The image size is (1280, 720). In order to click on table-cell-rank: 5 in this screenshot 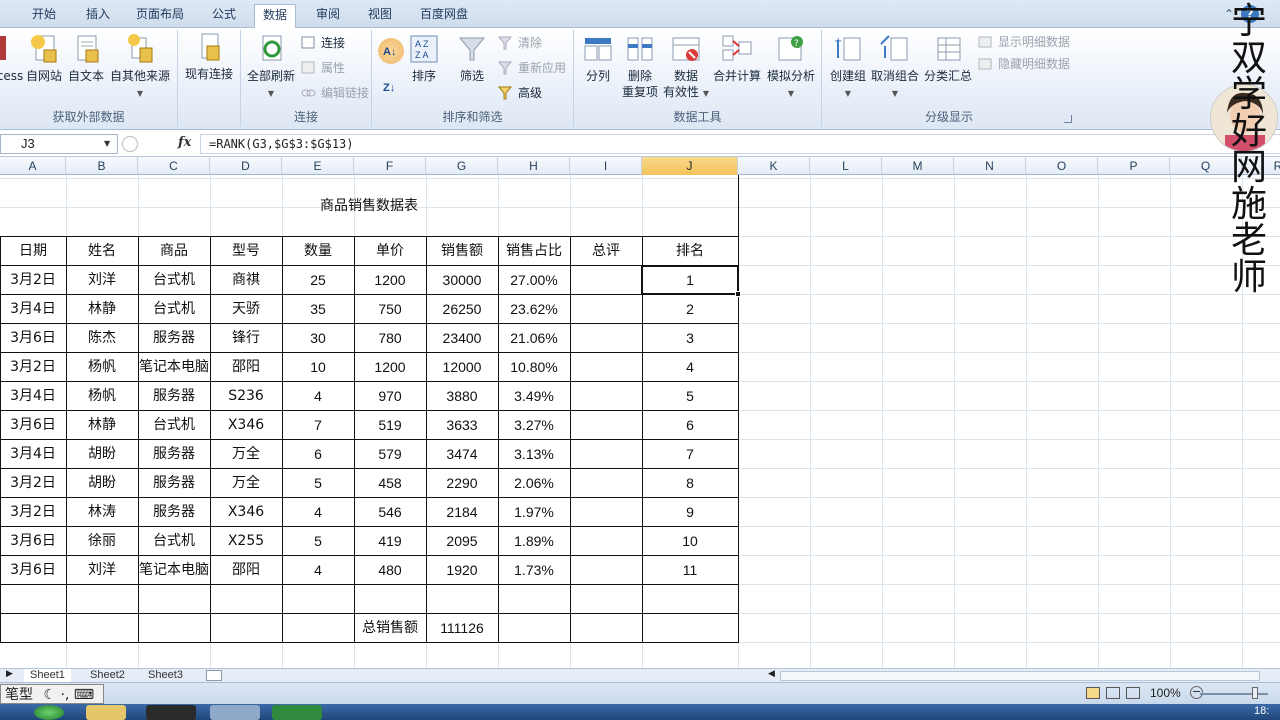, I will do `click(690, 396)`.